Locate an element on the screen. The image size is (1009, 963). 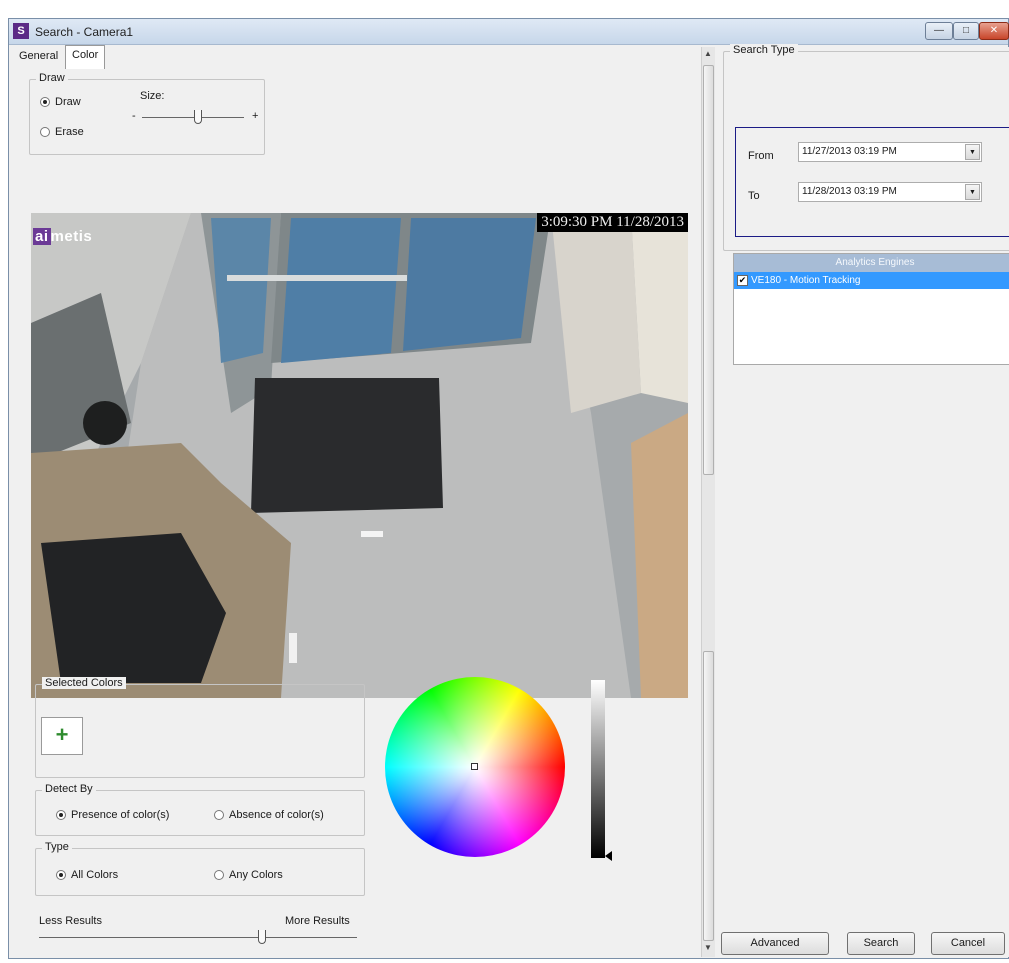
presence-radio: Presence of color(s) is located at coordinates (112, 815).